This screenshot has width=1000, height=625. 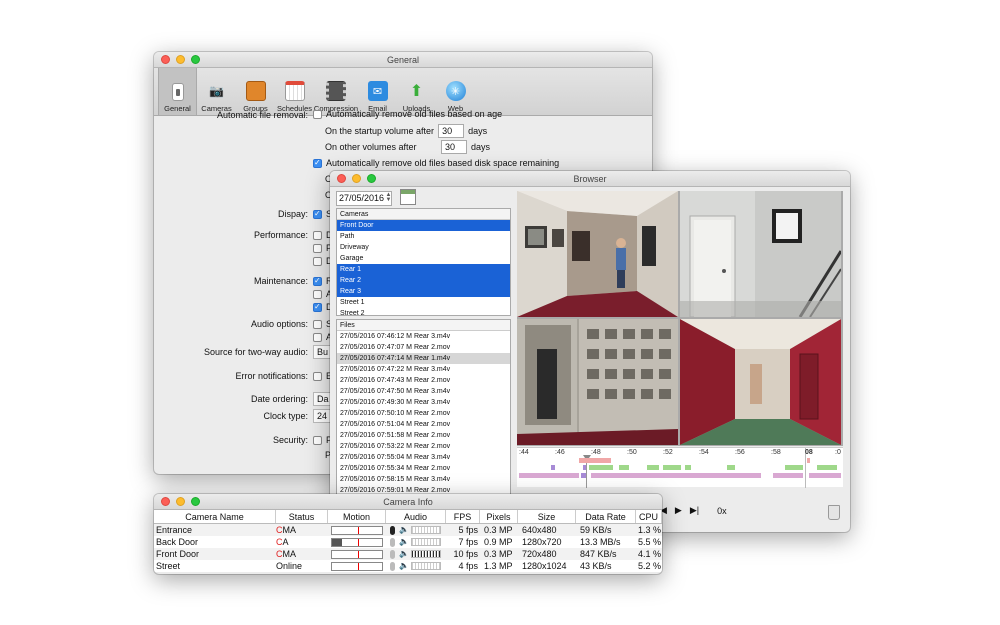 What do you see at coordinates (423, 280) in the screenshot?
I see `camera-list-item: Rear 2` at bounding box center [423, 280].